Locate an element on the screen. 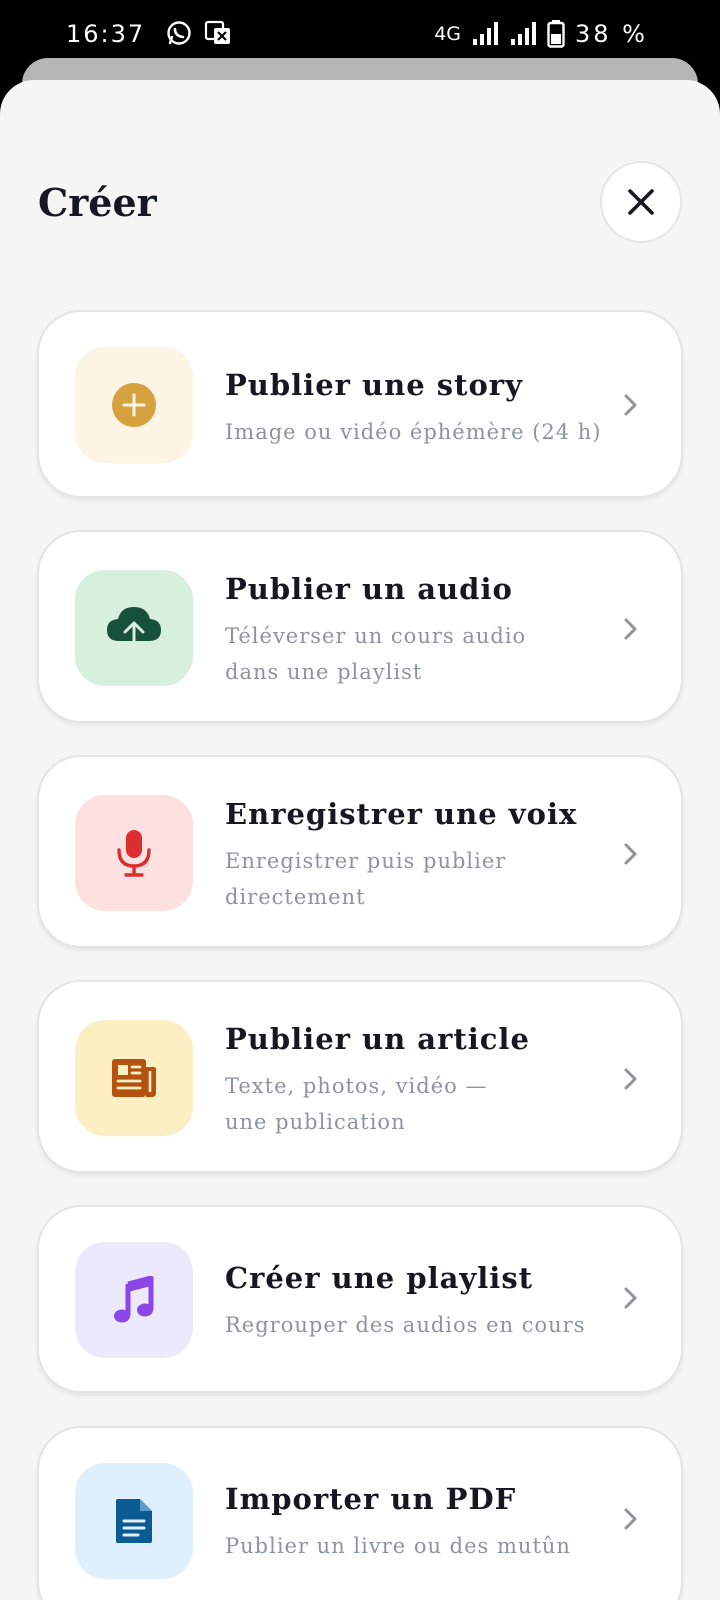 The image size is (720, 1600). option-subtitle: Texte, photos, vidéo — une publication is located at coordinates (356, 1104).